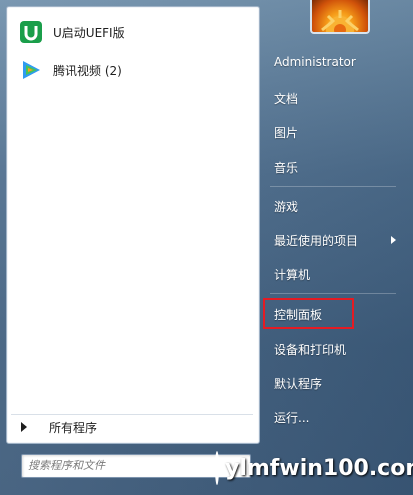  Describe the element at coordinates (217, 468) in the screenshot. I see `site-logo-icon` at that location.